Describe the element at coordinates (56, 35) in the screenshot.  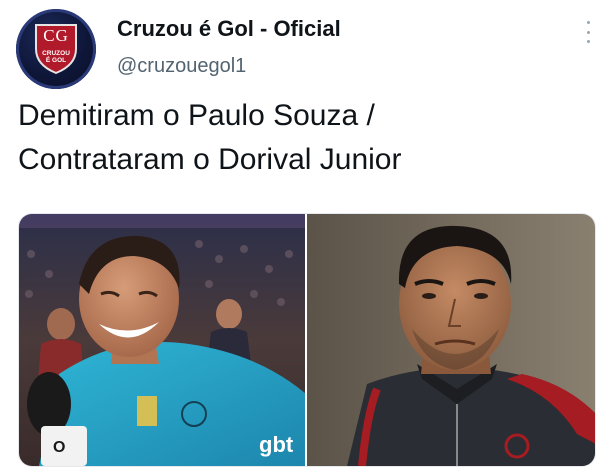
I see `avatar-monogram: CG` at that location.